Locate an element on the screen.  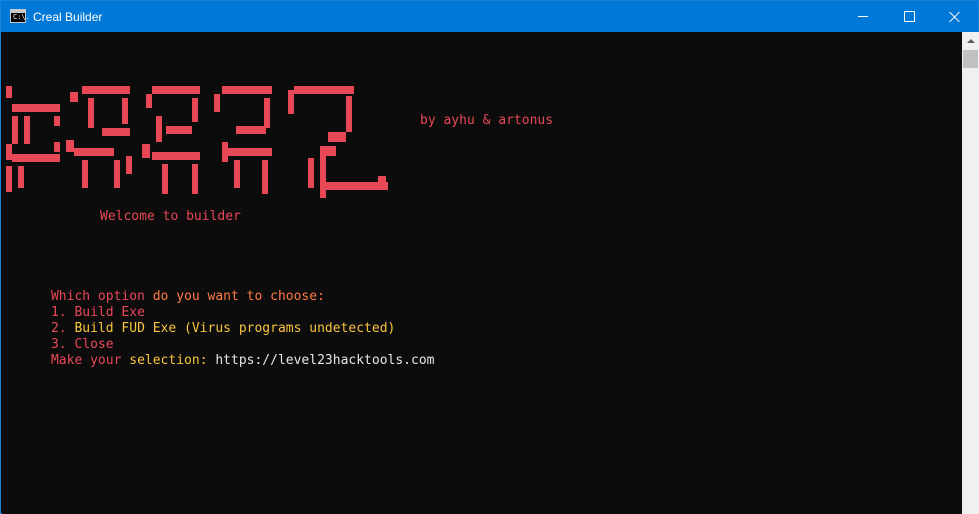
window-title: Creal Builder is located at coordinates (68, 17).